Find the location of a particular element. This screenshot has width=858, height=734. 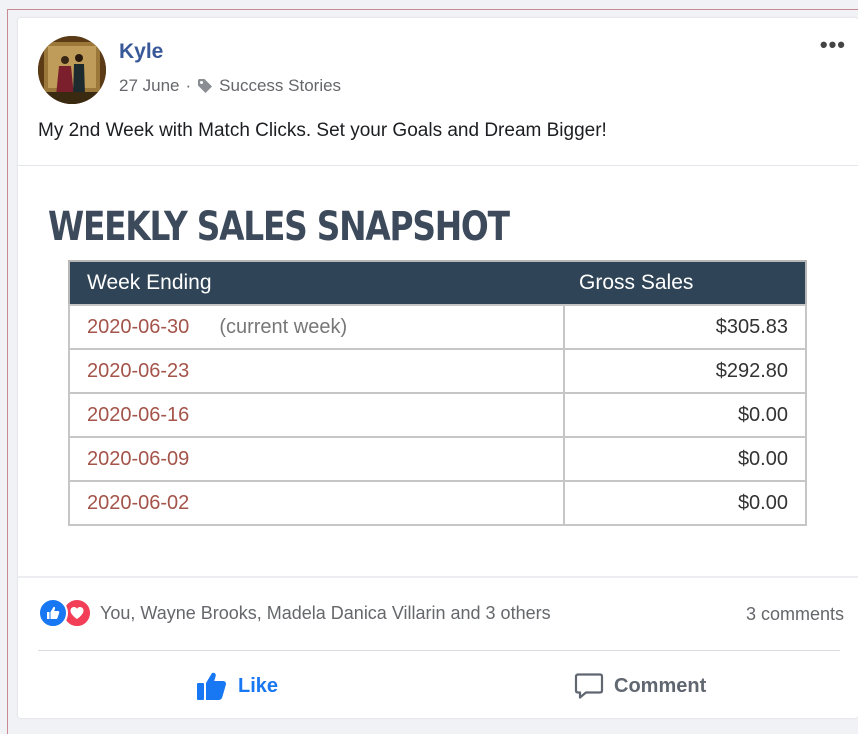

week-cell: 2020-06-09 is located at coordinates (316, 459).